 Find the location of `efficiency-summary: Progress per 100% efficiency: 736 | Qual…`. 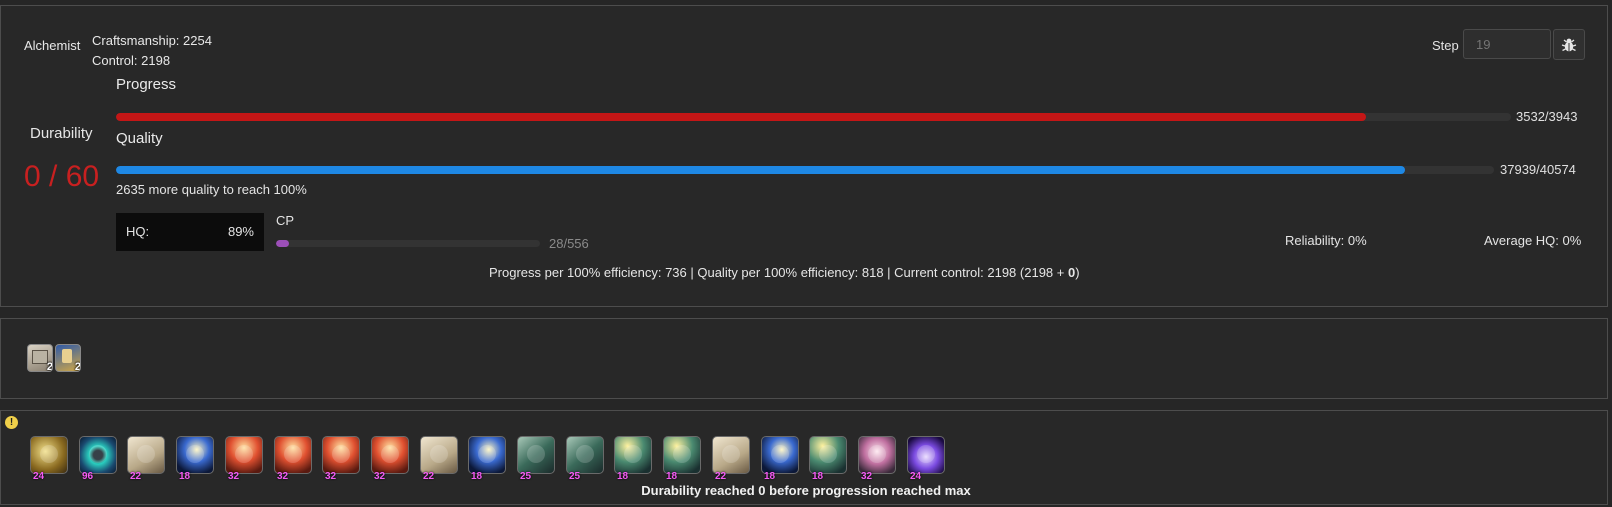

efficiency-summary: Progress per 100% efficiency: 736 | Qual… is located at coordinates (784, 272).